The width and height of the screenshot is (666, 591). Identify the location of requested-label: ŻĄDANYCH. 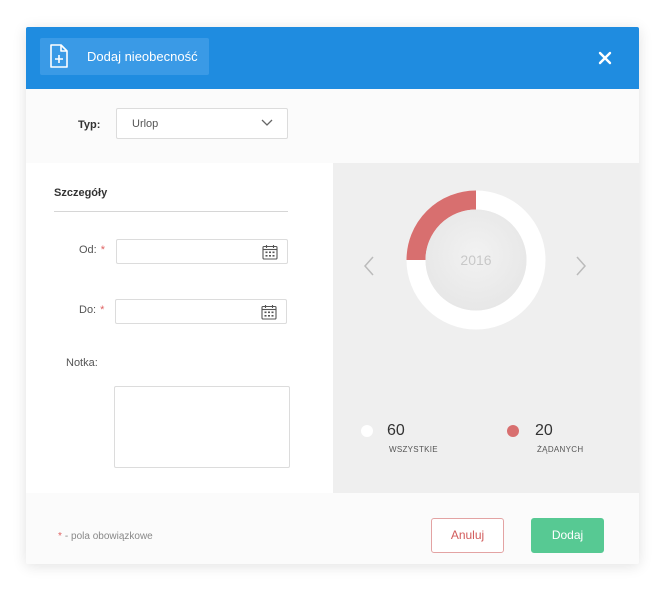
(560, 449).